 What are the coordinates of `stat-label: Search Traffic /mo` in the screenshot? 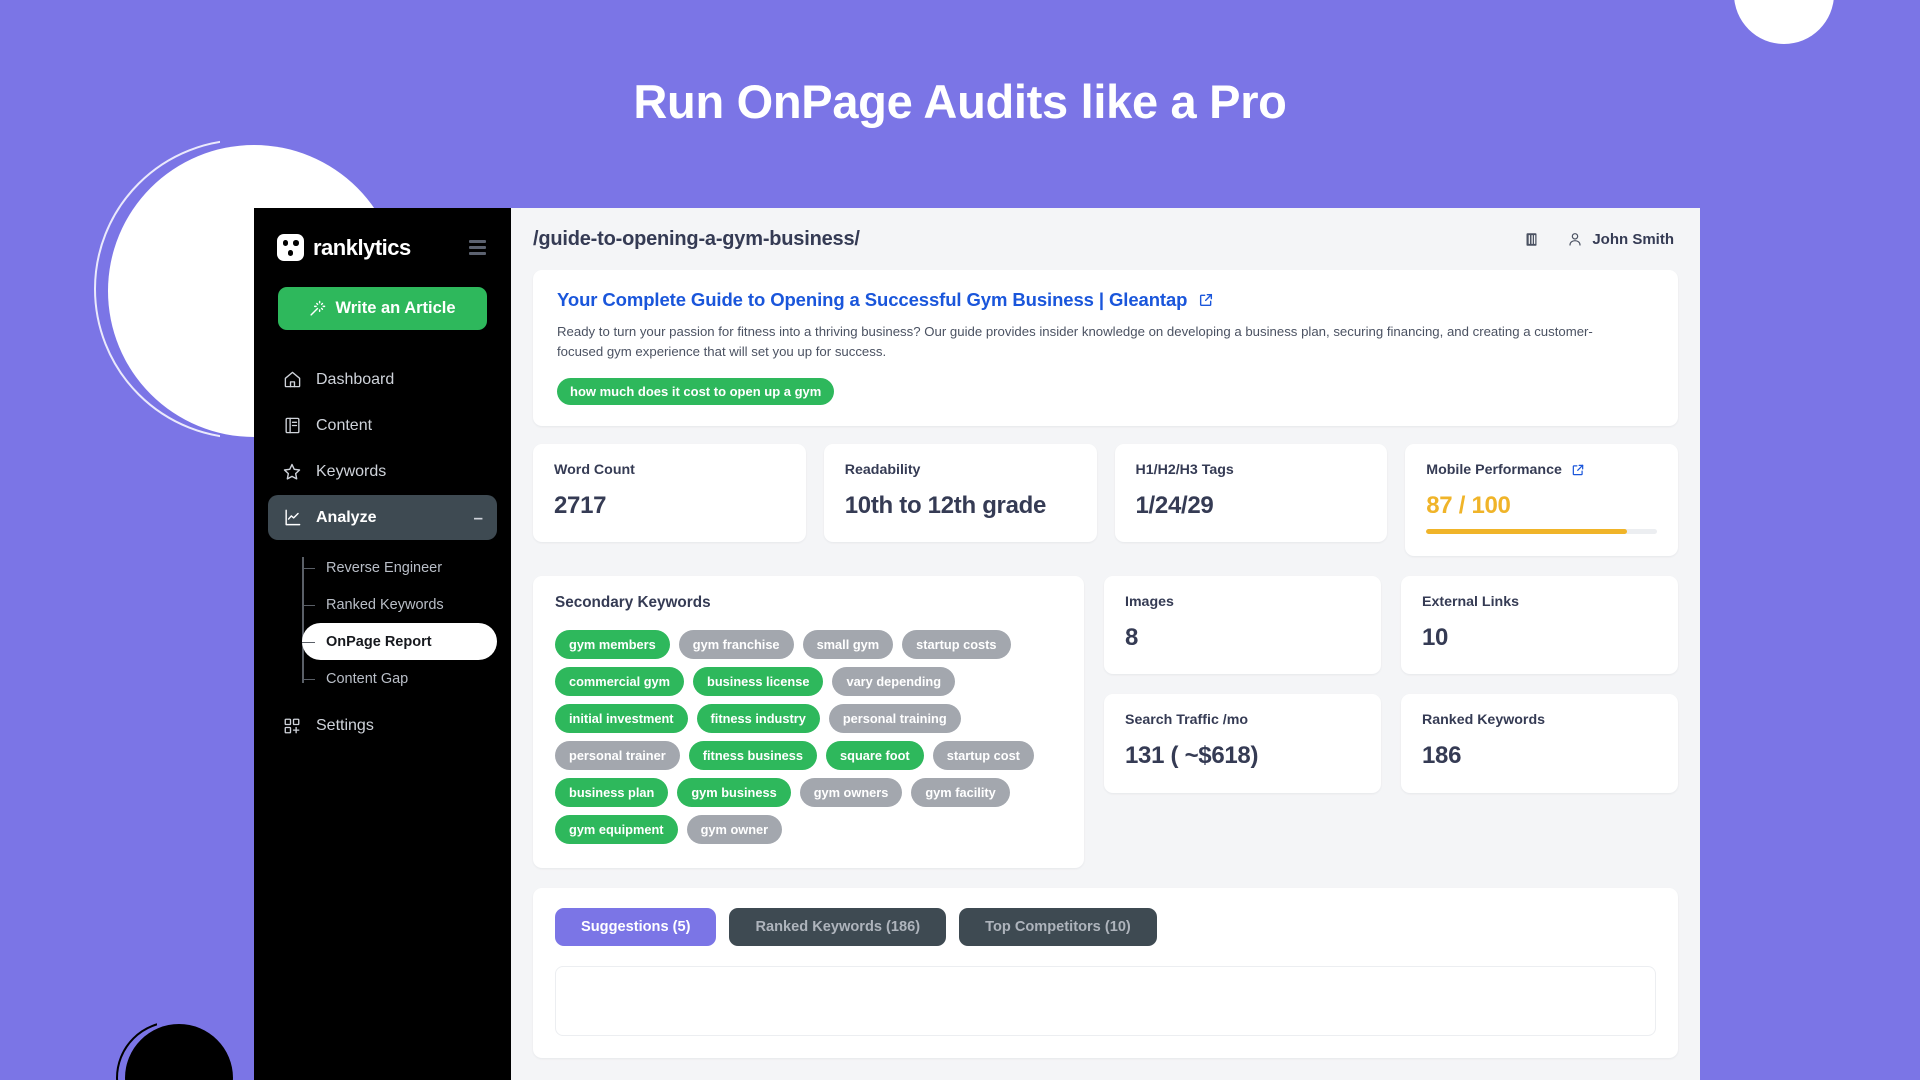 It's located at (1187, 720).